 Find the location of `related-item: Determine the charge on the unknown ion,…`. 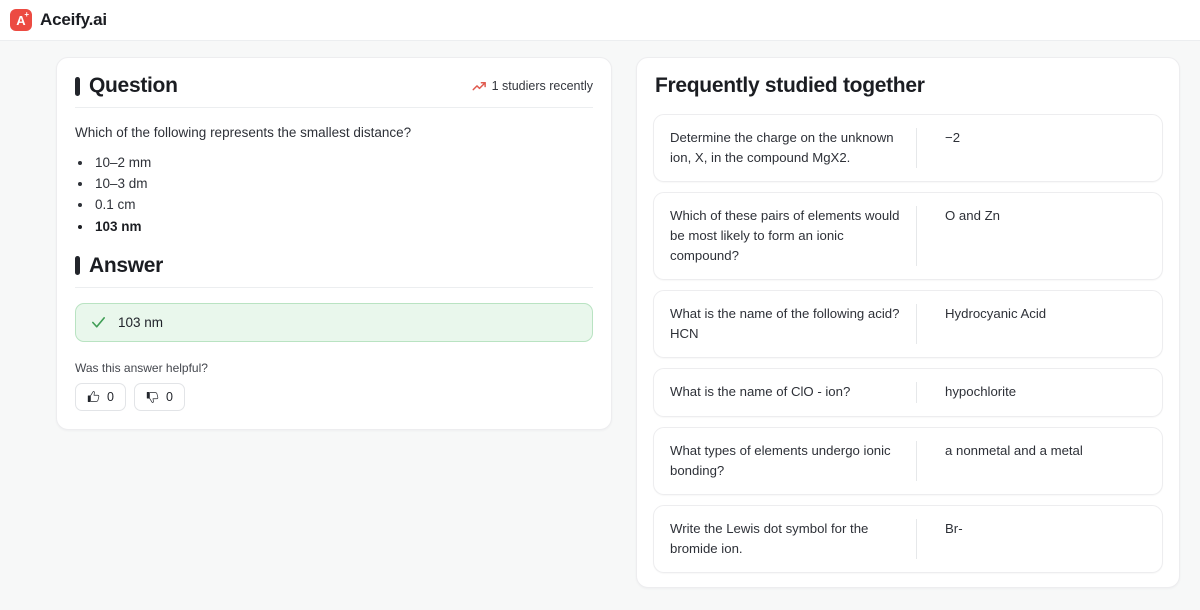

related-item: Determine the charge on the unknown ion,… is located at coordinates (908, 148).